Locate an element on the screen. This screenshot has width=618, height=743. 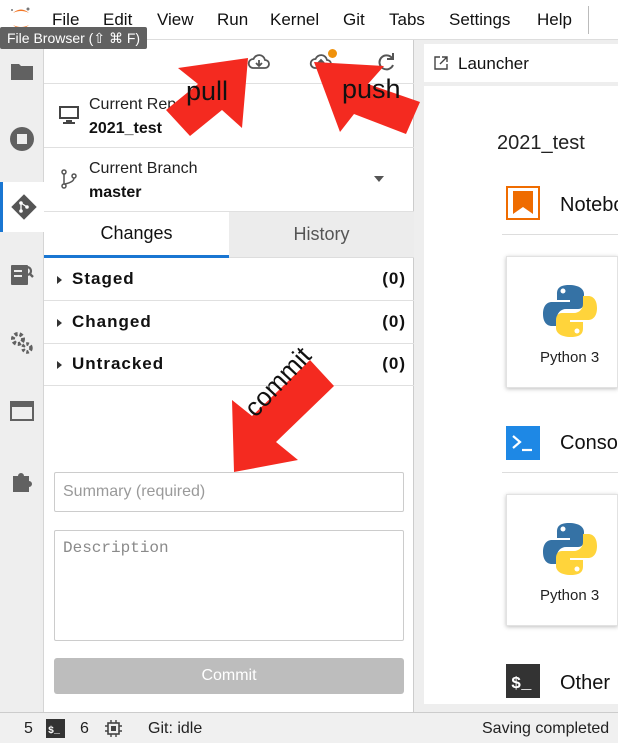
kernel-count: 6 is located at coordinates (84, 729).